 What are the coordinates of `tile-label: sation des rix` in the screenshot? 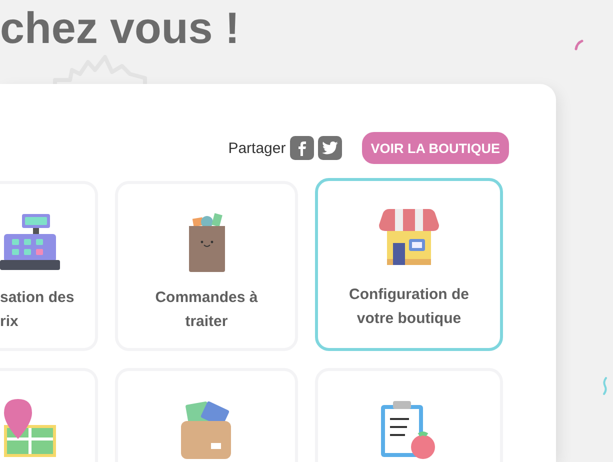 It's located at (37, 310).